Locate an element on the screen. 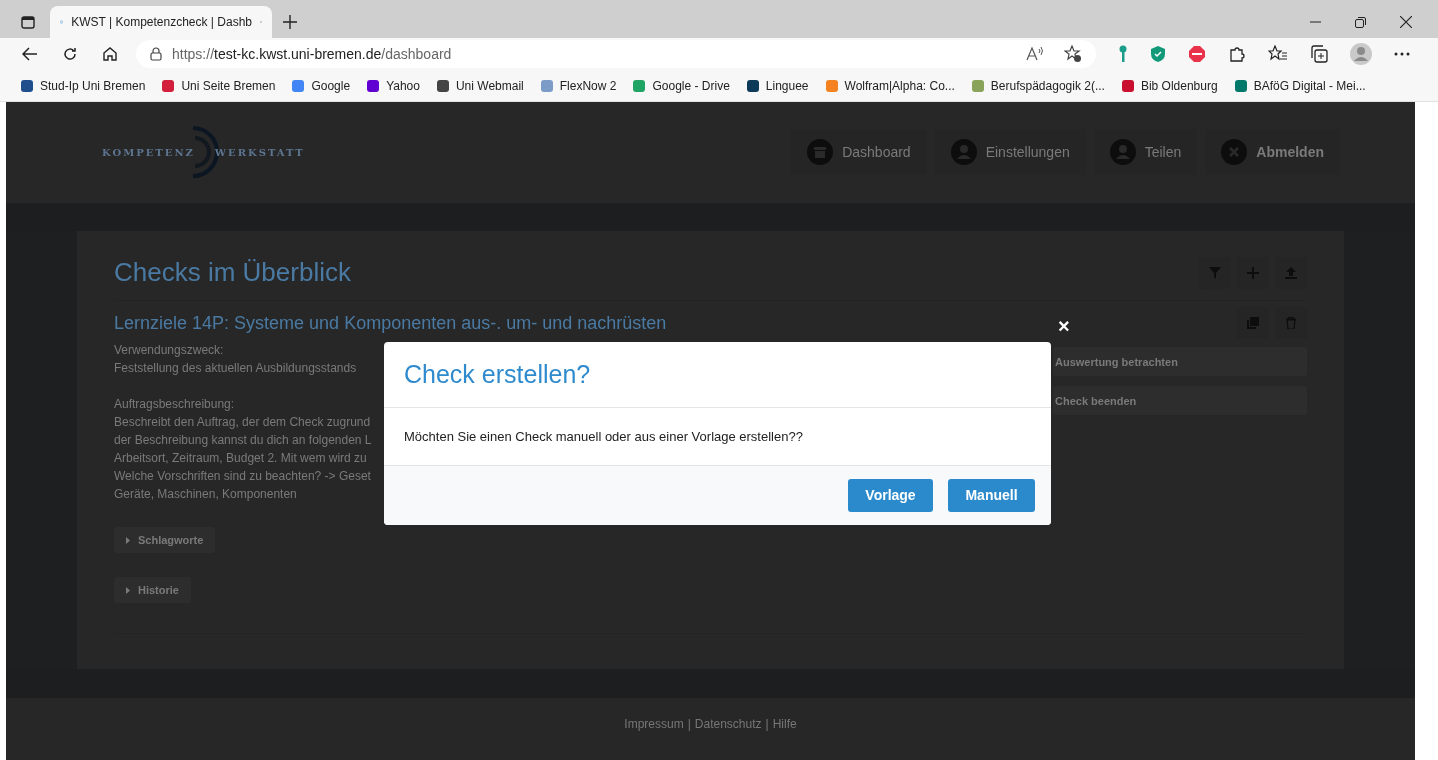 This screenshot has height=760, width=1438. bookmark: Yahoo is located at coordinates (393, 85).